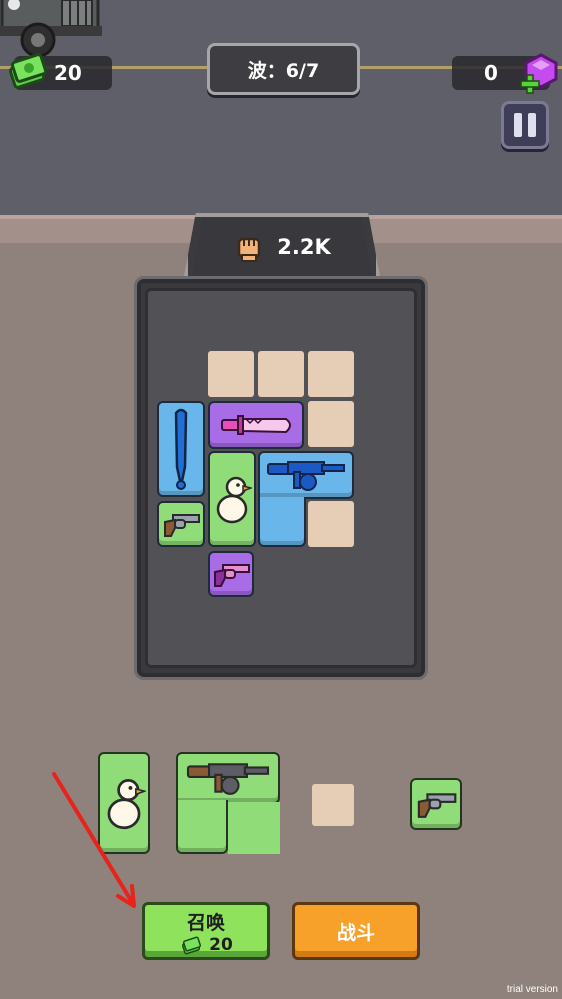  I want to click on board-piece-baseball-bat, so click(181, 449).